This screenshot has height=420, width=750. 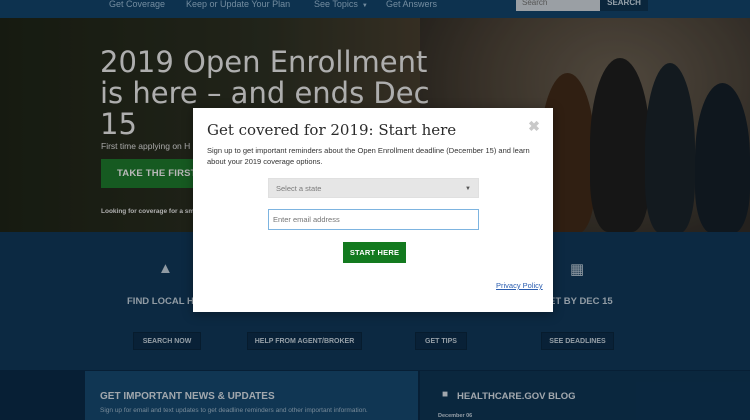 What do you see at coordinates (519, 285) in the screenshot?
I see `privacy-policy-link: Privacy Policy` at bounding box center [519, 285].